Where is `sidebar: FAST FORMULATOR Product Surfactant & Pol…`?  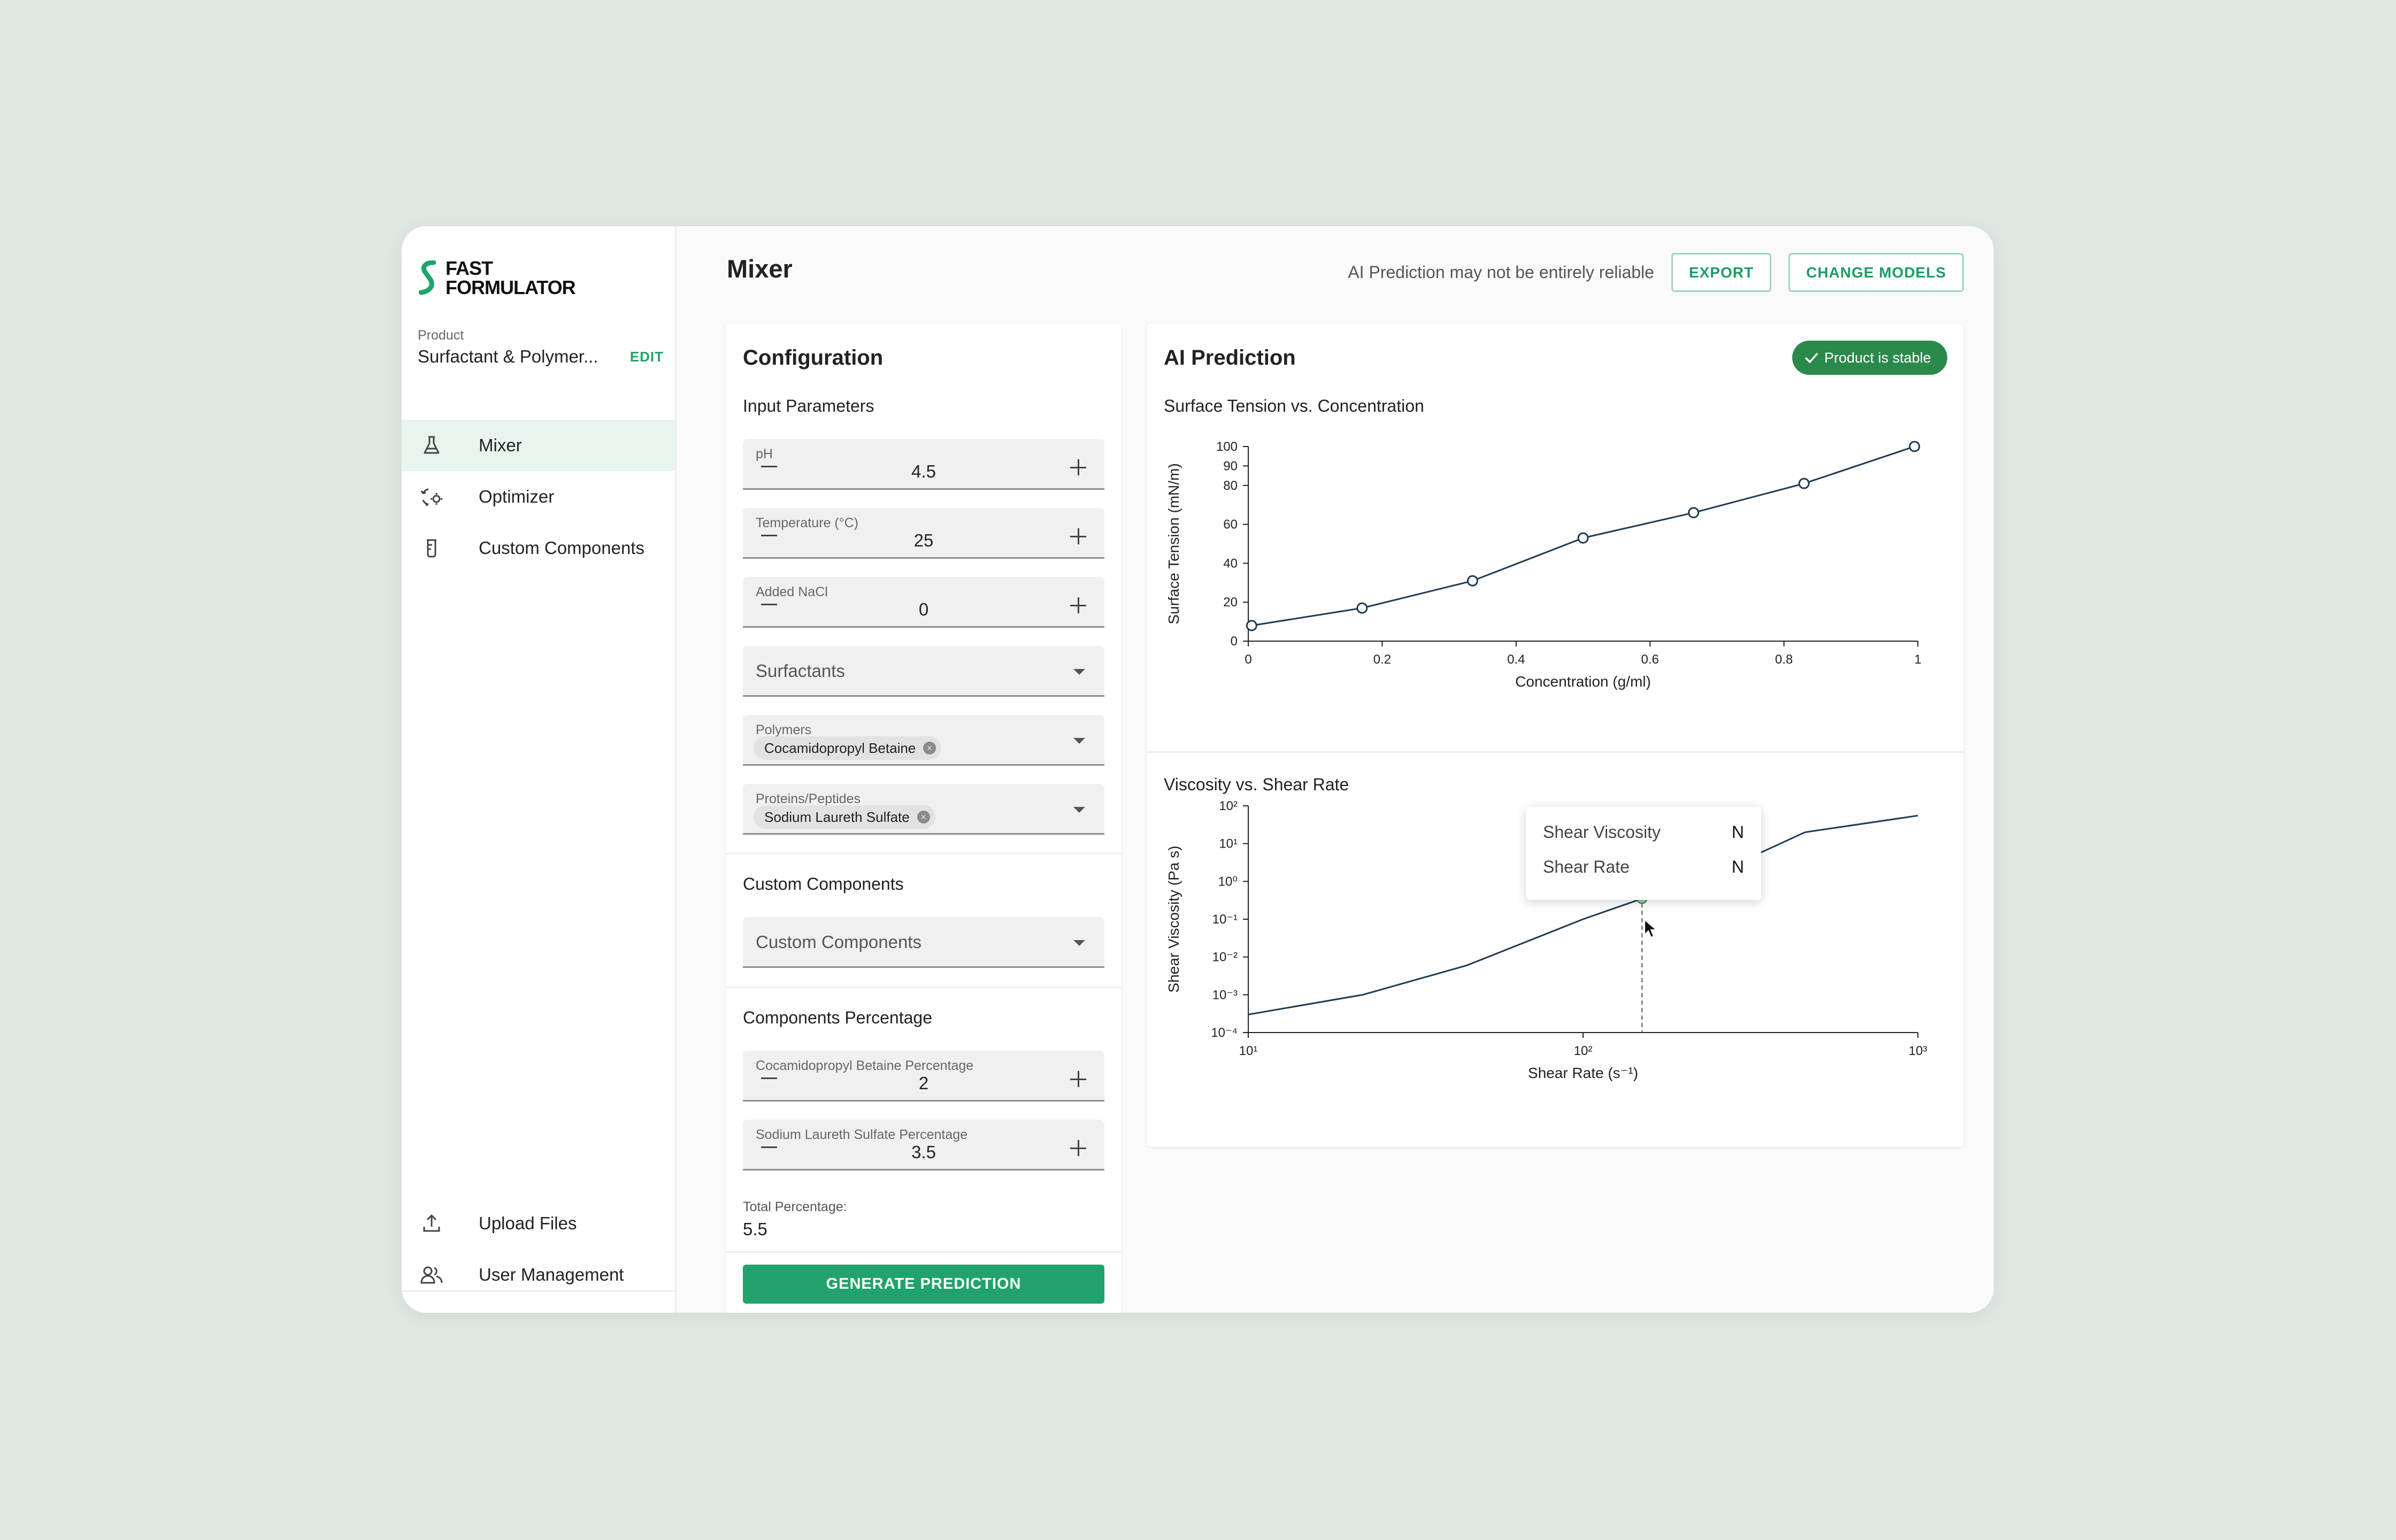 sidebar: FAST FORMULATOR Product Surfactant & Pol… is located at coordinates (539, 769).